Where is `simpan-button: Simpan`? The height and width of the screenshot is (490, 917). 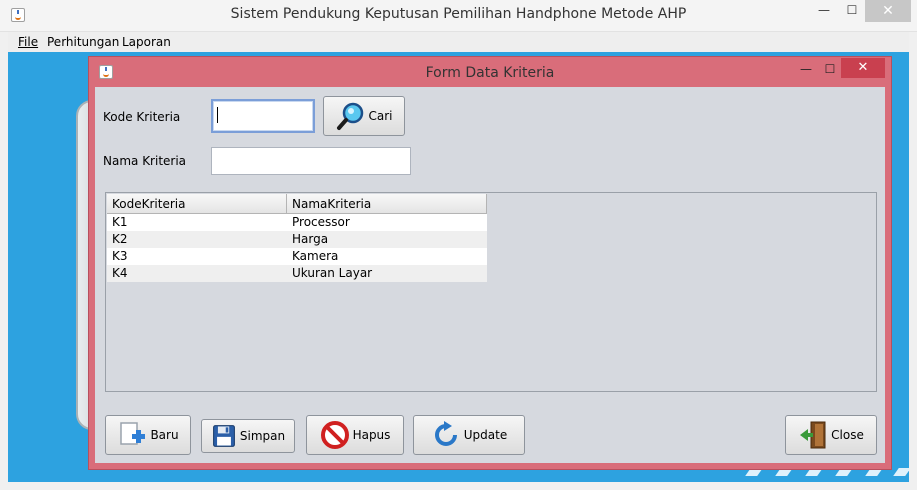 simpan-button: Simpan is located at coordinates (248, 436).